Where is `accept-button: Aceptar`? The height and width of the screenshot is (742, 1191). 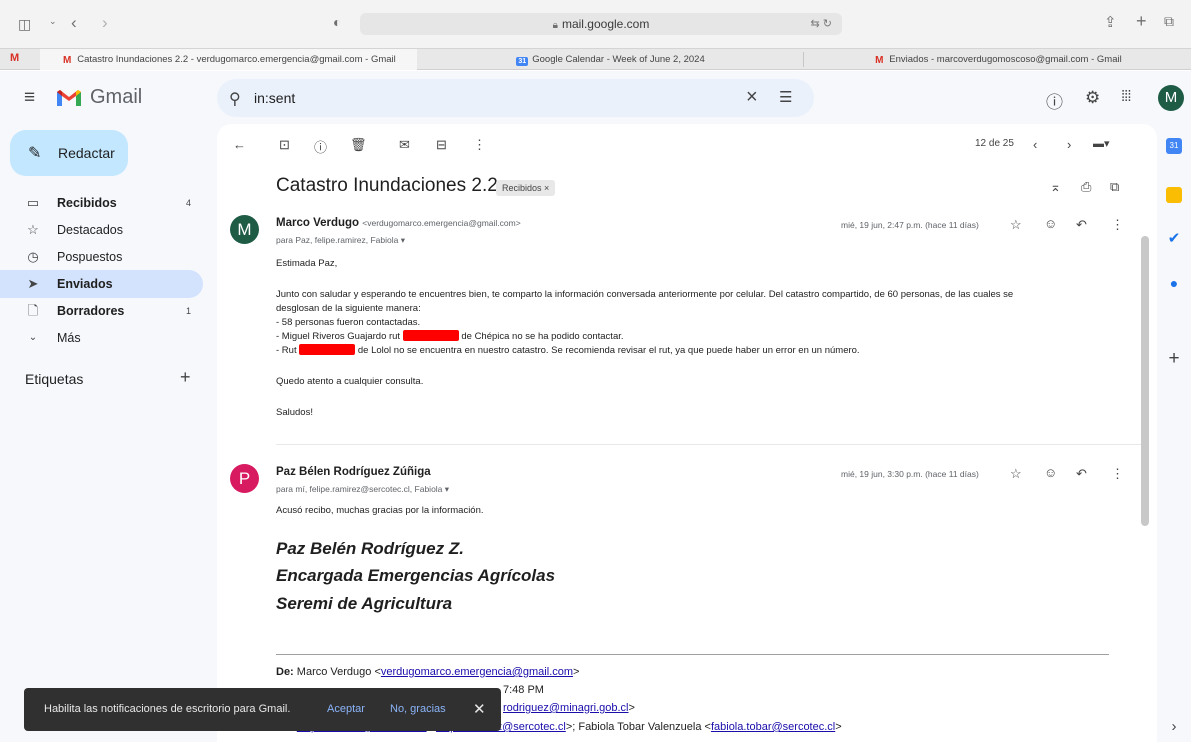 accept-button: Aceptar is located at coordinates (346, 709).